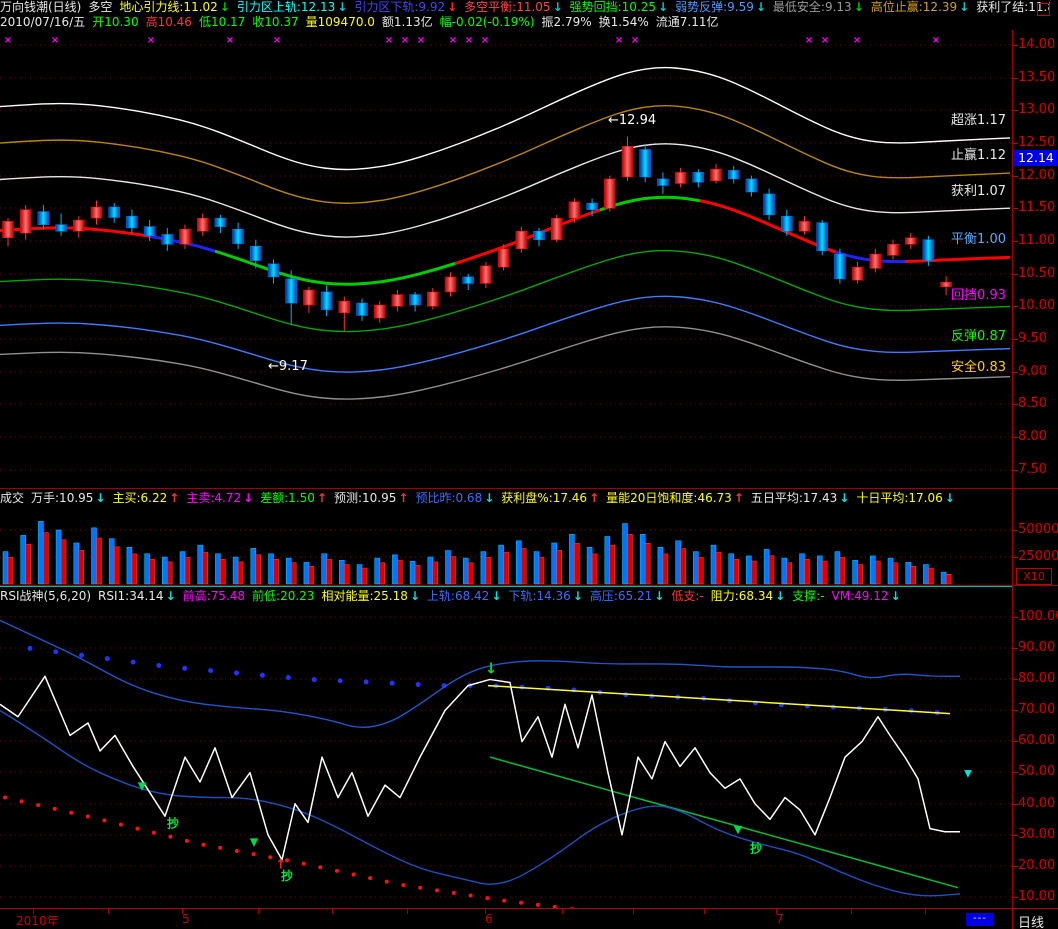  I want to click on year-label: 2010年, so click(37, 921).